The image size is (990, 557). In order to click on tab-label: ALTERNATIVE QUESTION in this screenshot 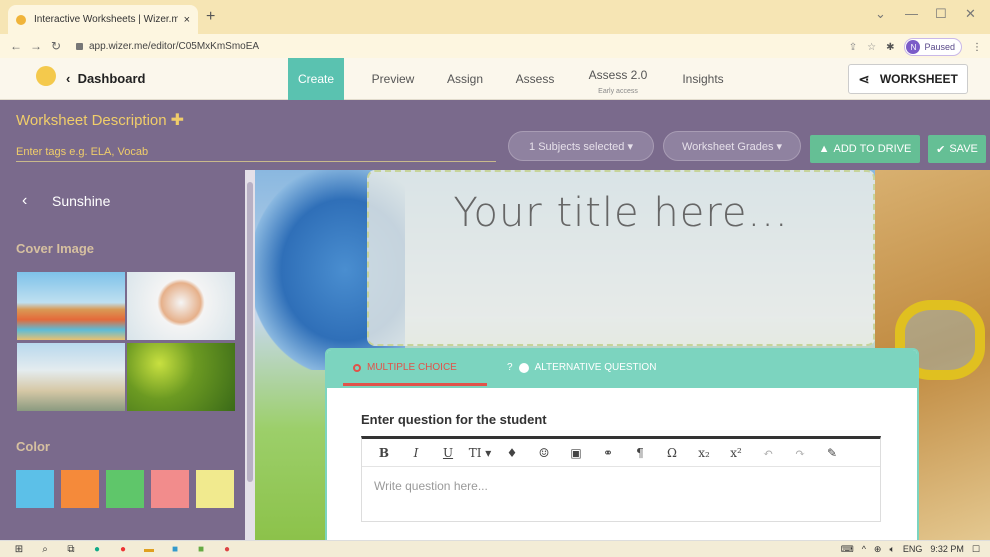, I will do `click(595, 367)`.